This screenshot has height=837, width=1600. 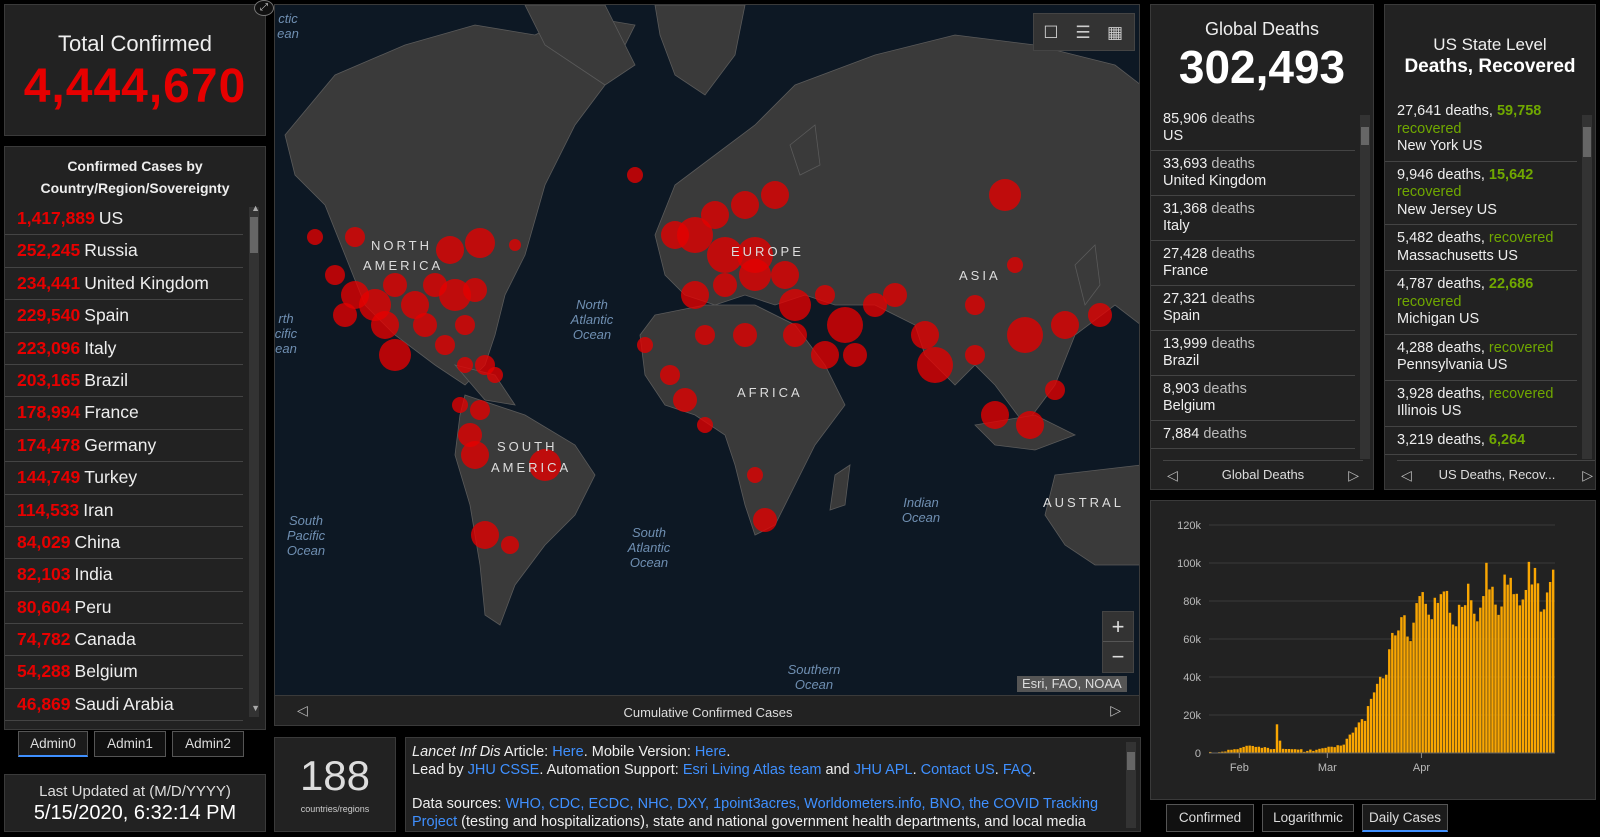 What do you see at coordinates (1365, 136) in the screenshot?
I see `global-deaths-scroll-thumb` at bounding box center [1365, 136].